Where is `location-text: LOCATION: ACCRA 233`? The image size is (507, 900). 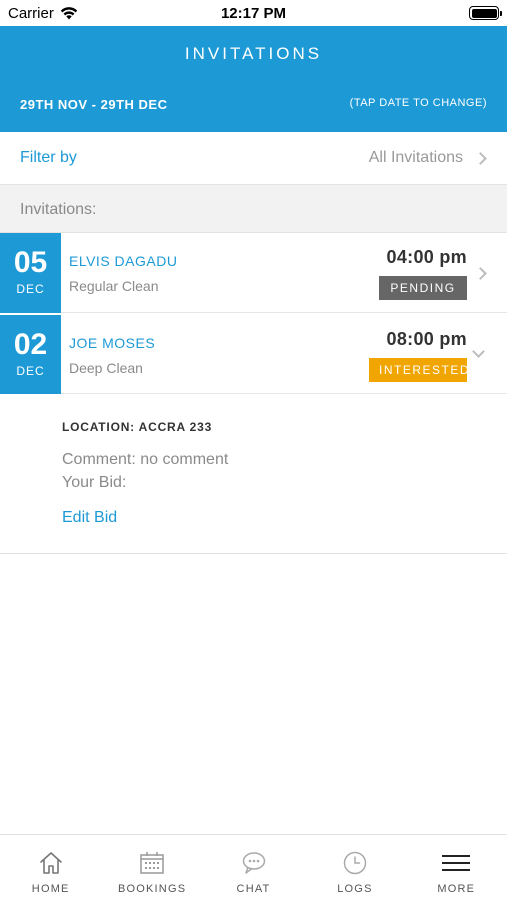 location-text: LOCATION: ACCRA 233 is located at coordinates (137, 427).